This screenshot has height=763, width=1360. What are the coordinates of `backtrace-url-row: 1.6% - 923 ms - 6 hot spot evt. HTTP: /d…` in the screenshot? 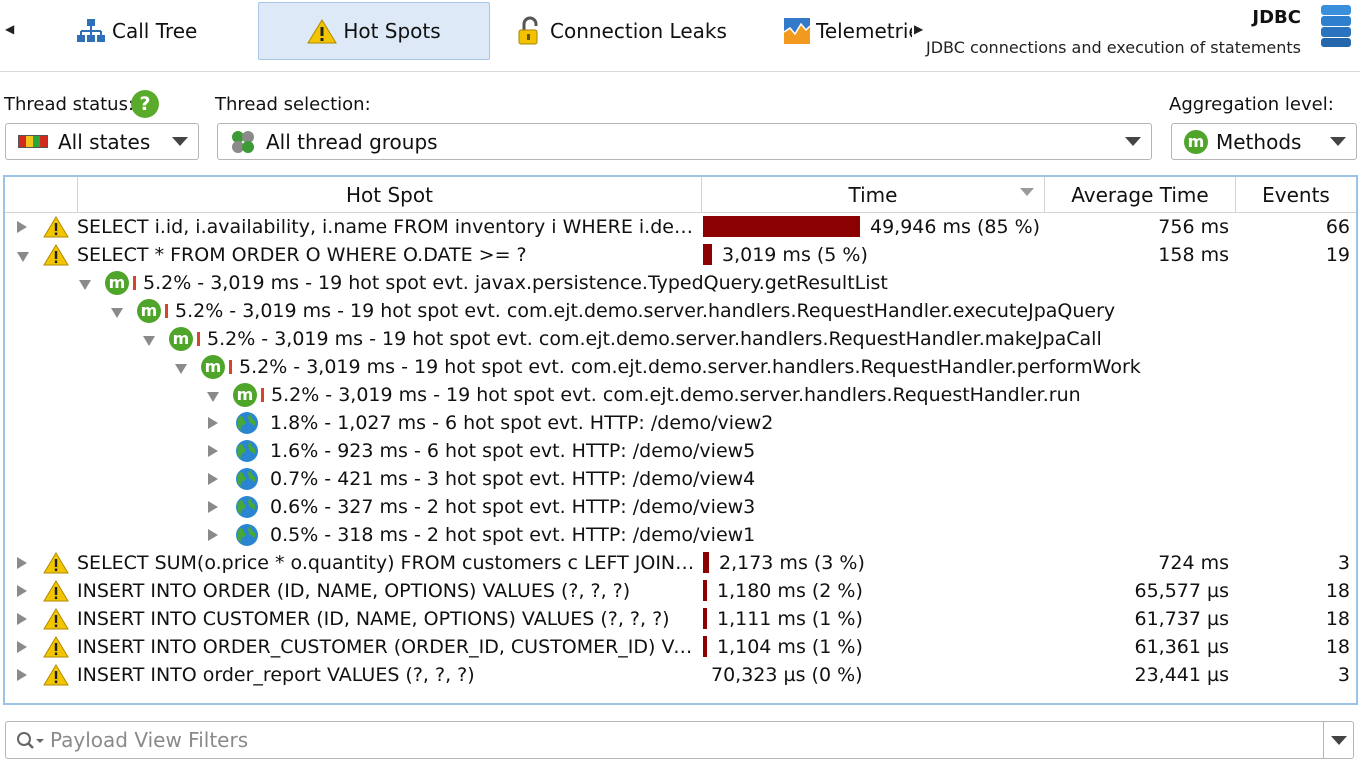 It's located at (680, 451).